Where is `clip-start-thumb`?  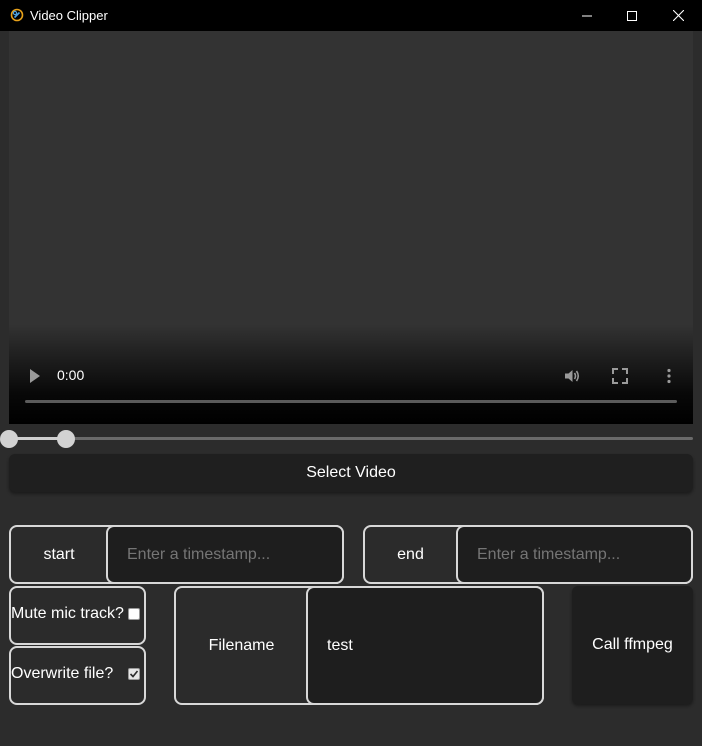
clip-start-thumb is located at coordinates (9, 439).